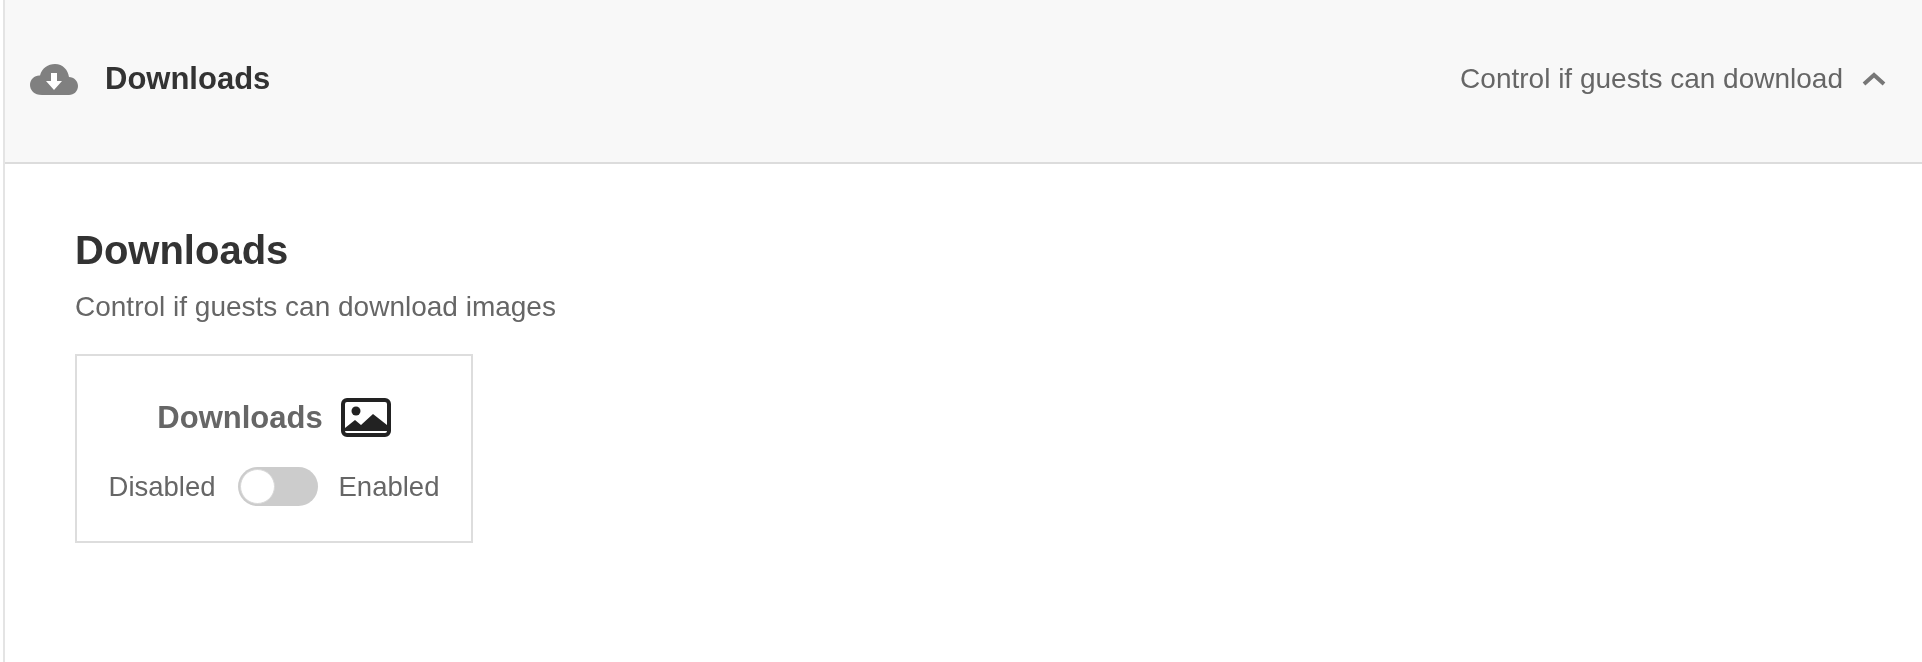 This screenshot has width=1922, height=662. What do you see at coordinates (1874, 79) in the screenshot?
I see `chevron-up-icon` at bounding box center [1874, 79].